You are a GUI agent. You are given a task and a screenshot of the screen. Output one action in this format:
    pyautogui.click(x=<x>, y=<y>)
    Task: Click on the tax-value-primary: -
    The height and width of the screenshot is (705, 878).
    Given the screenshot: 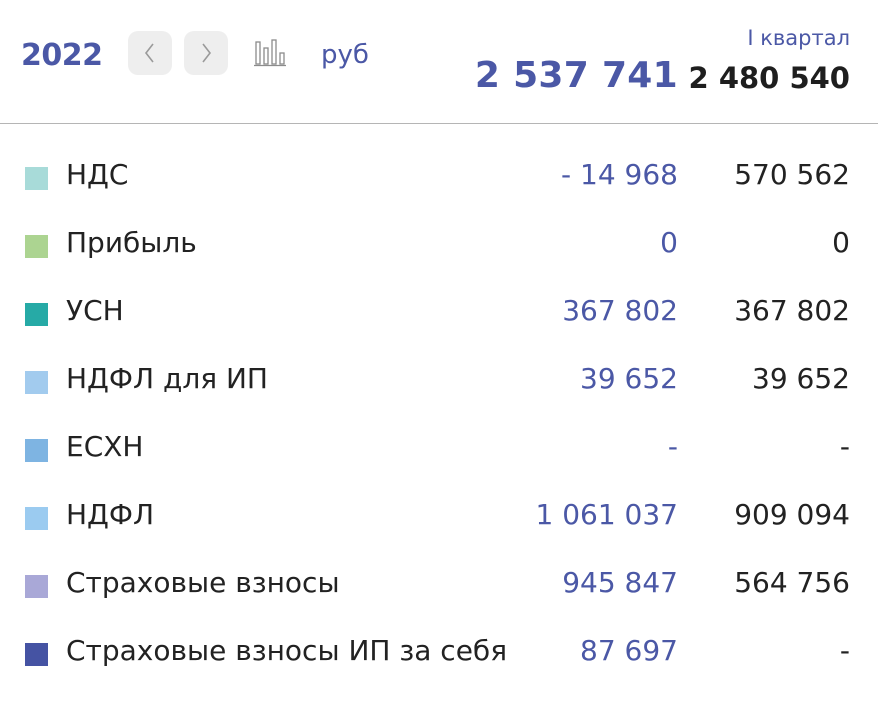 What is the action you would take?
    pyautogui.click(x=672, y=446)
    